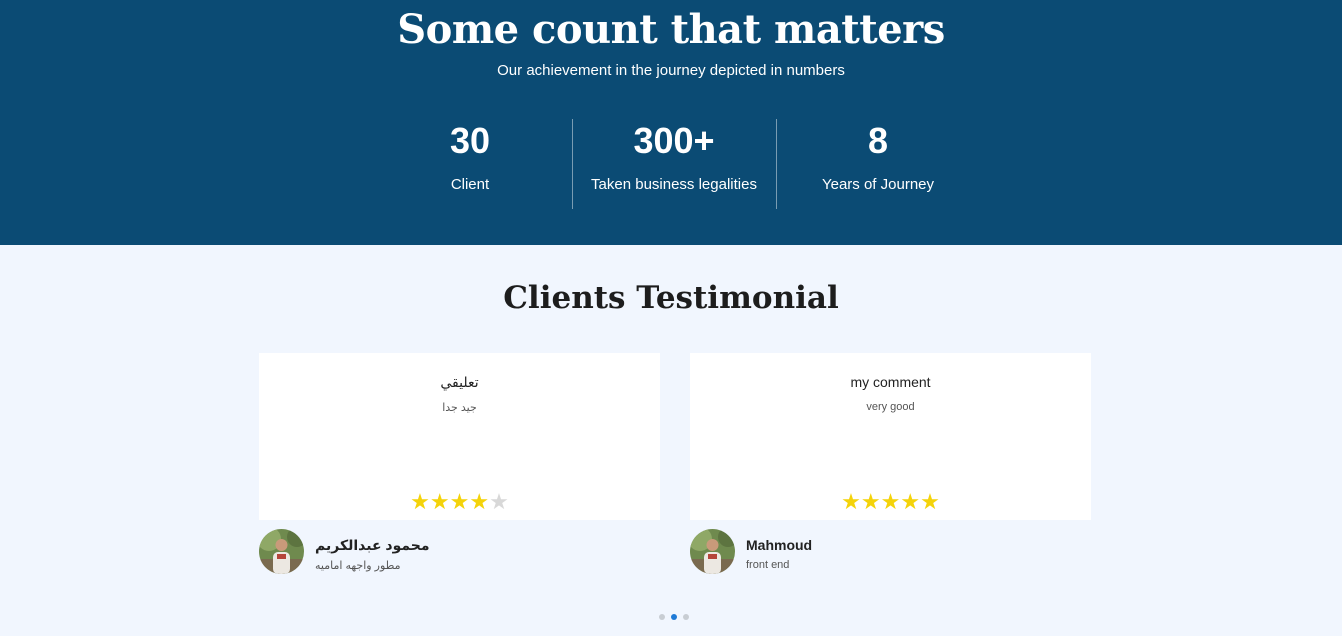 The image size is (1342, 636). I want to click on stats-title: Some count that matters, so click(671, 29).